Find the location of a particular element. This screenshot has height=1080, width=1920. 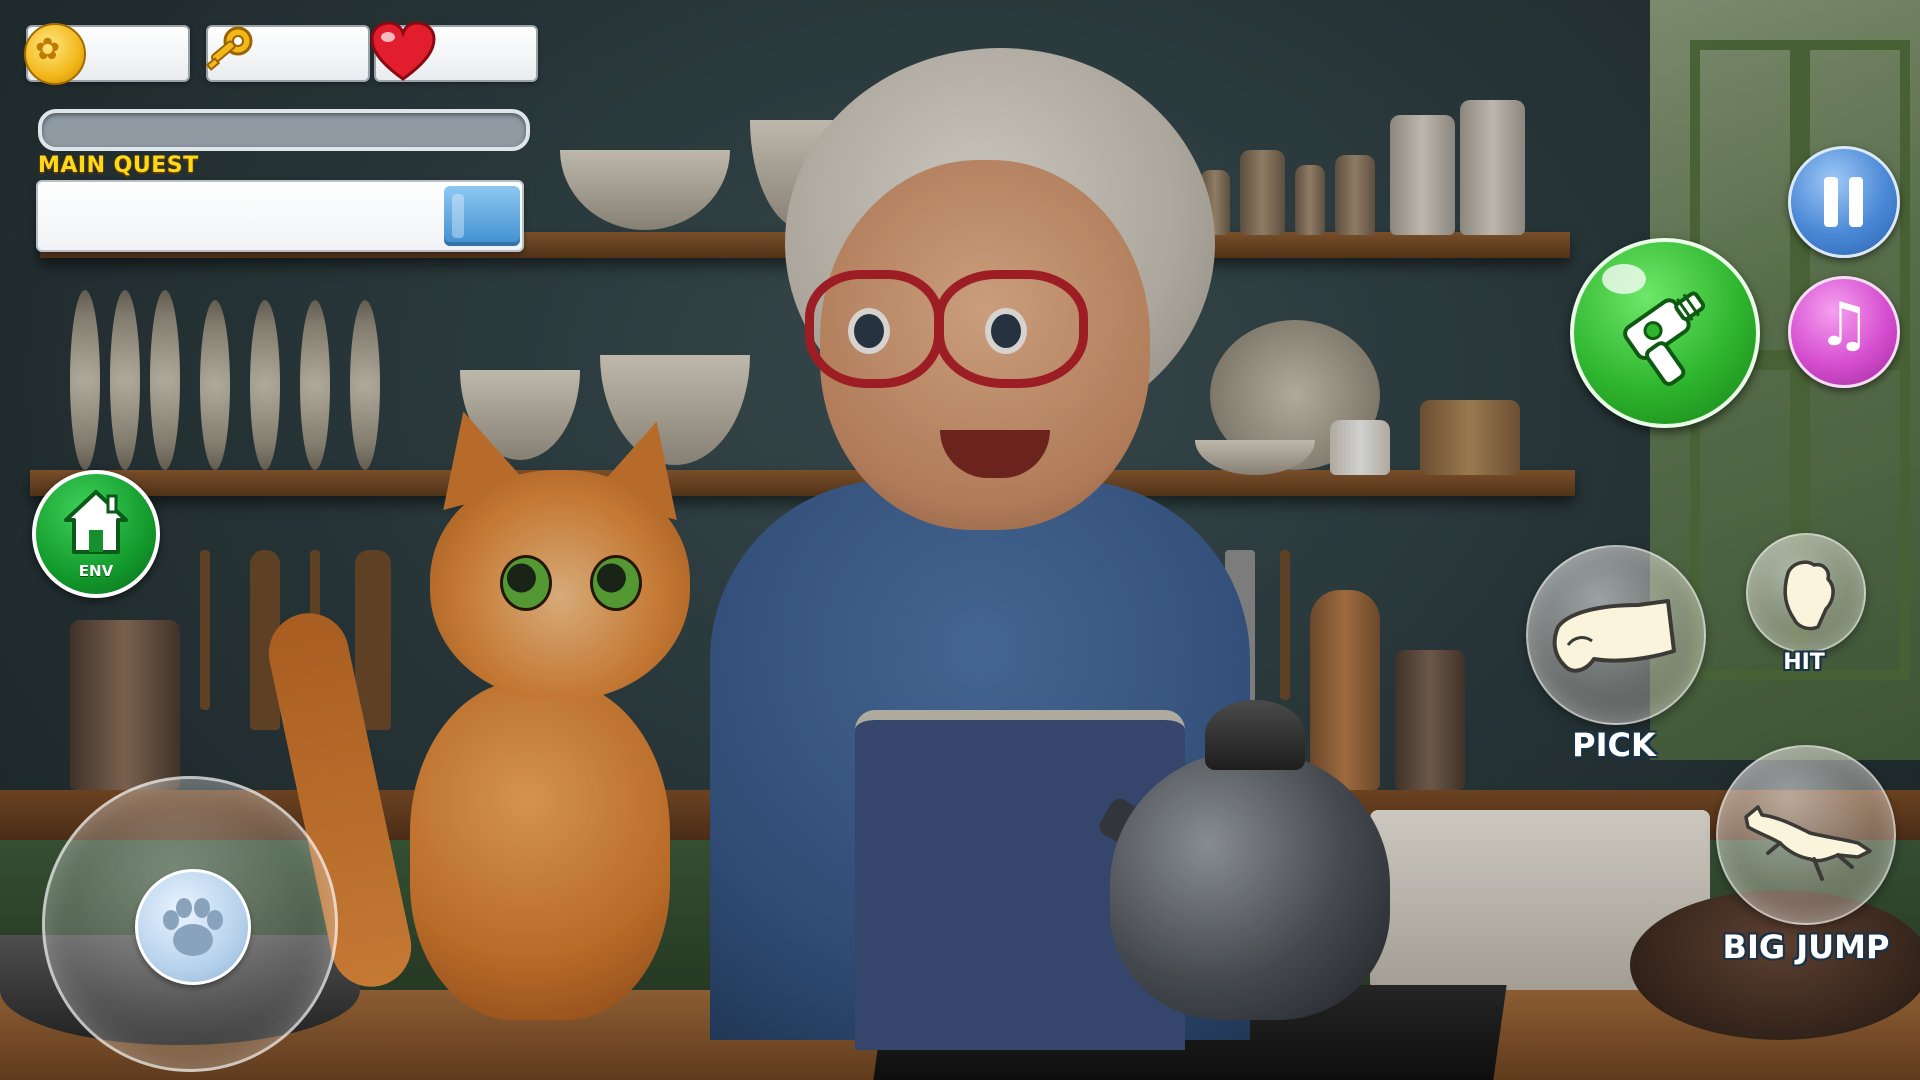

paw-swipe-icon is located at coordinates (1809, 595).